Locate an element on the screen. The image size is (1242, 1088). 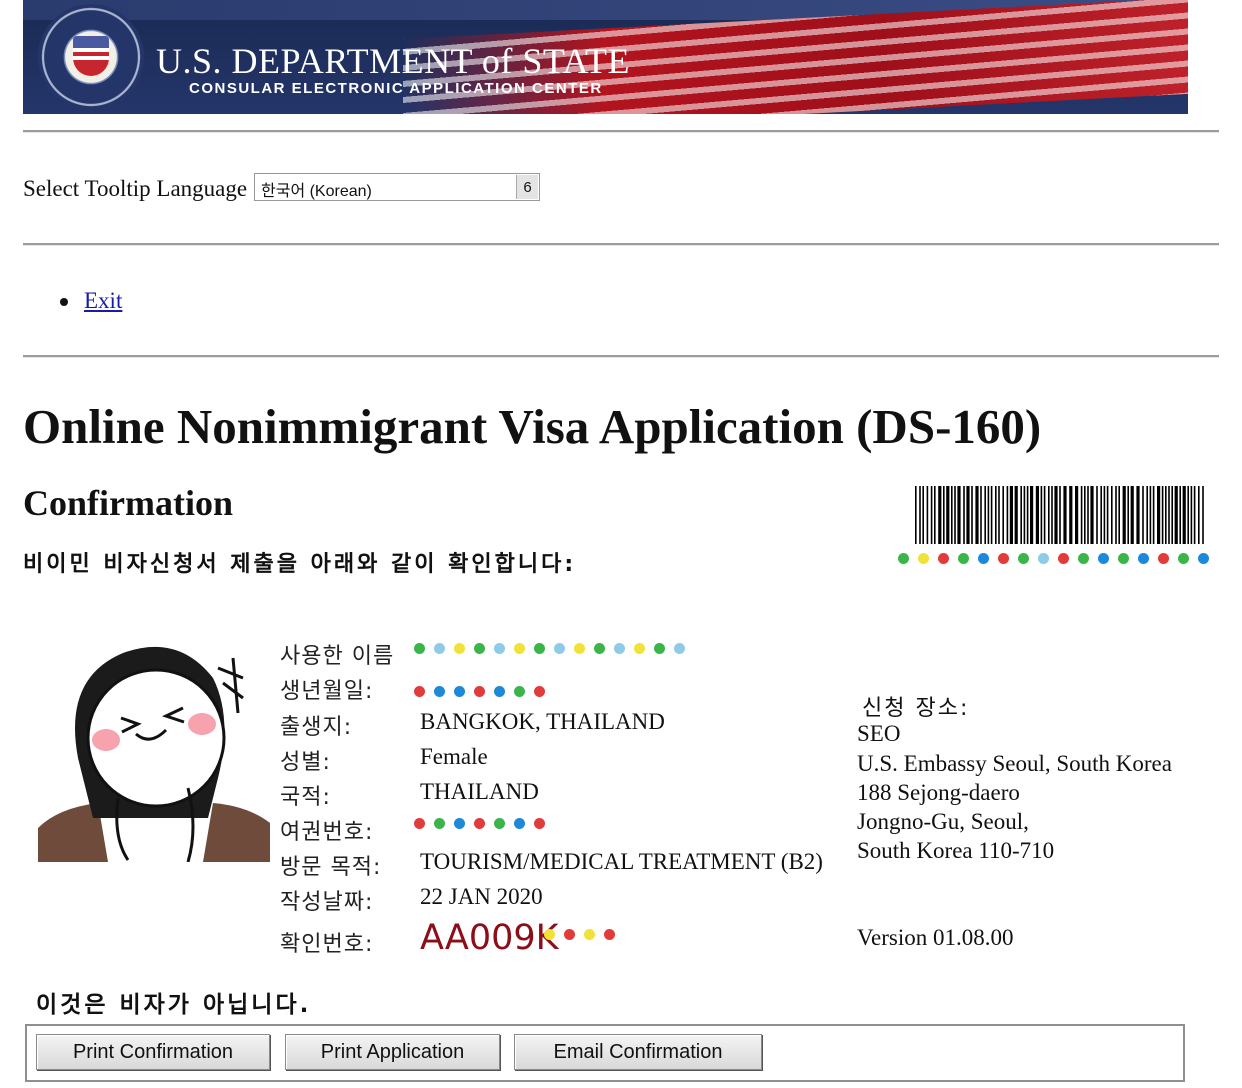
header-subtitle: CONSULAR ELECTRONIC APPLICATION CENTER is located at coordinates (396, 88).